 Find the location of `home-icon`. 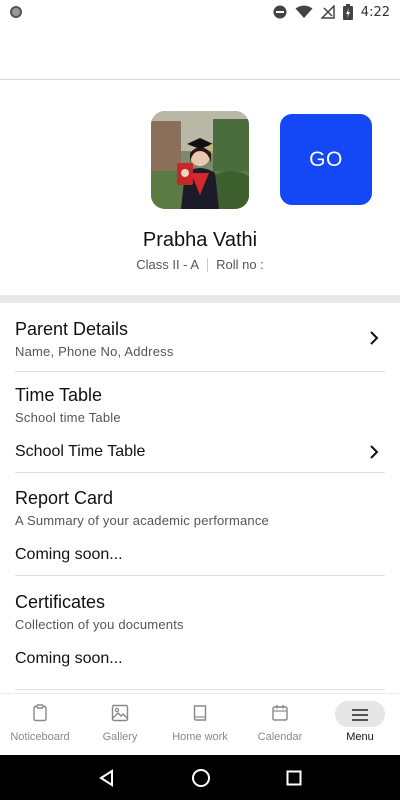

home-icon is located at coordinates (201, 778).